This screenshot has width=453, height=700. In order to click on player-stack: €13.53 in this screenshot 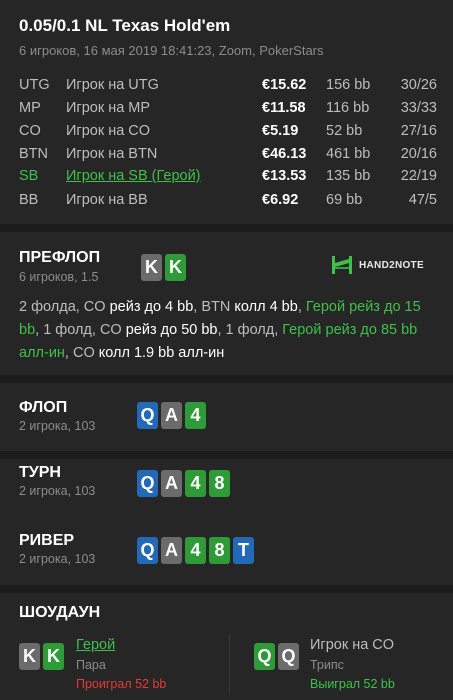, I will do `click(284, 176)`.